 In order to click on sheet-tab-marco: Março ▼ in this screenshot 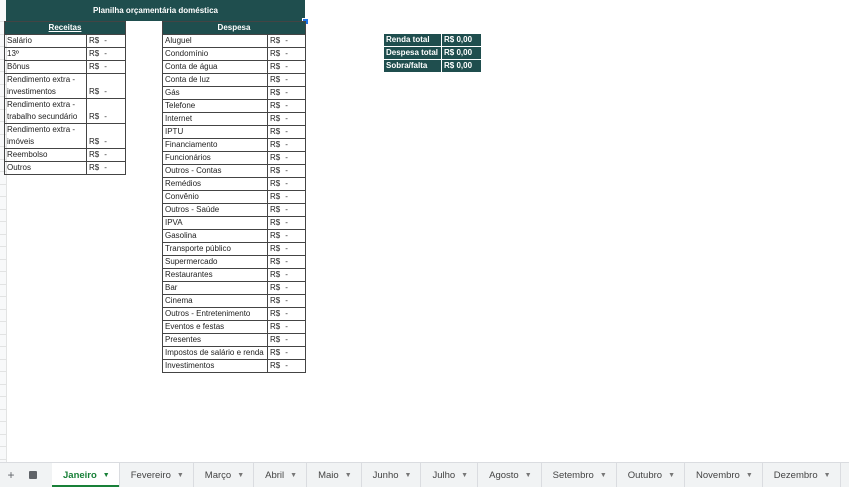, I will do `click(224, 475)`.